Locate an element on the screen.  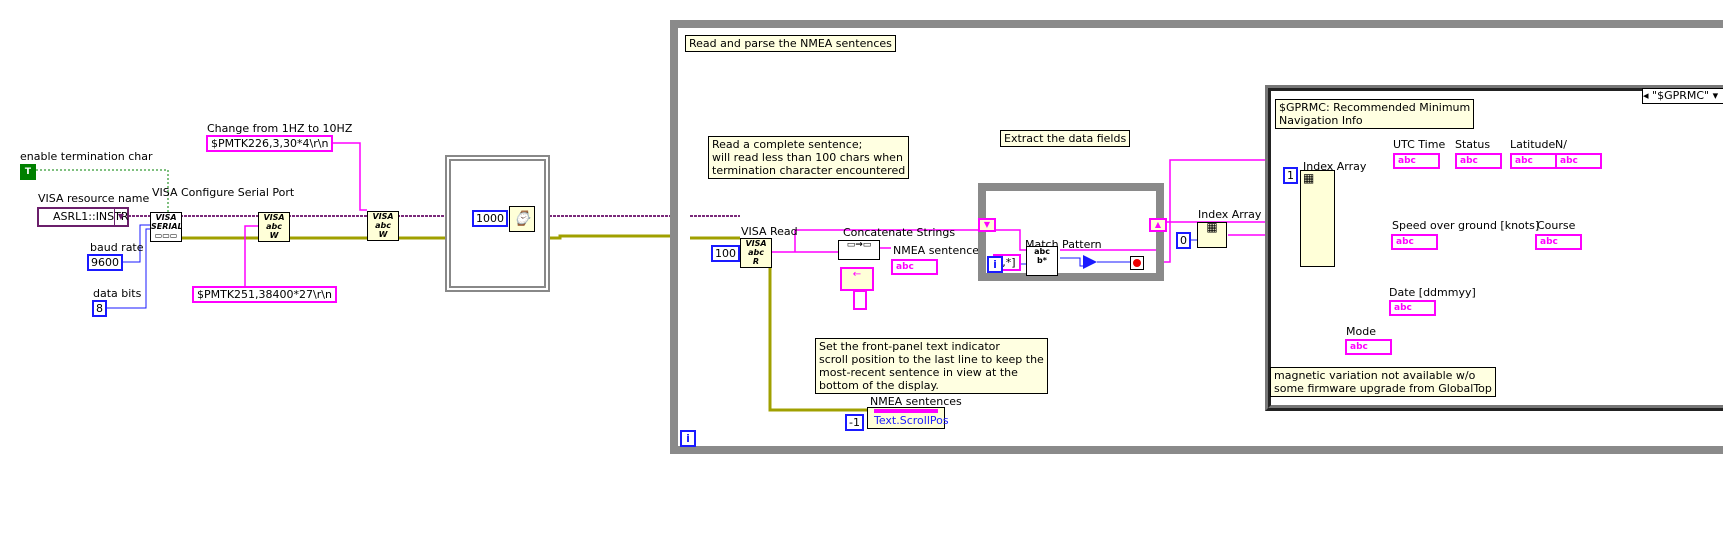
wait-timer-icon: ⌚ is located at coordinates (522, 219).